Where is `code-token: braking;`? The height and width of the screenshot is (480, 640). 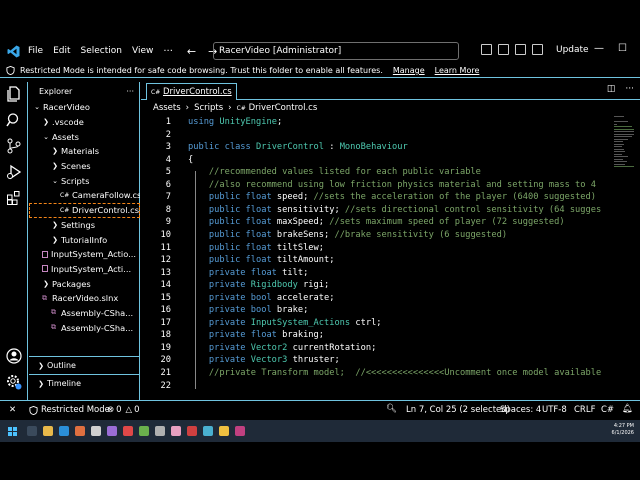 code-token: braking; is located at coordinates (303, 335).